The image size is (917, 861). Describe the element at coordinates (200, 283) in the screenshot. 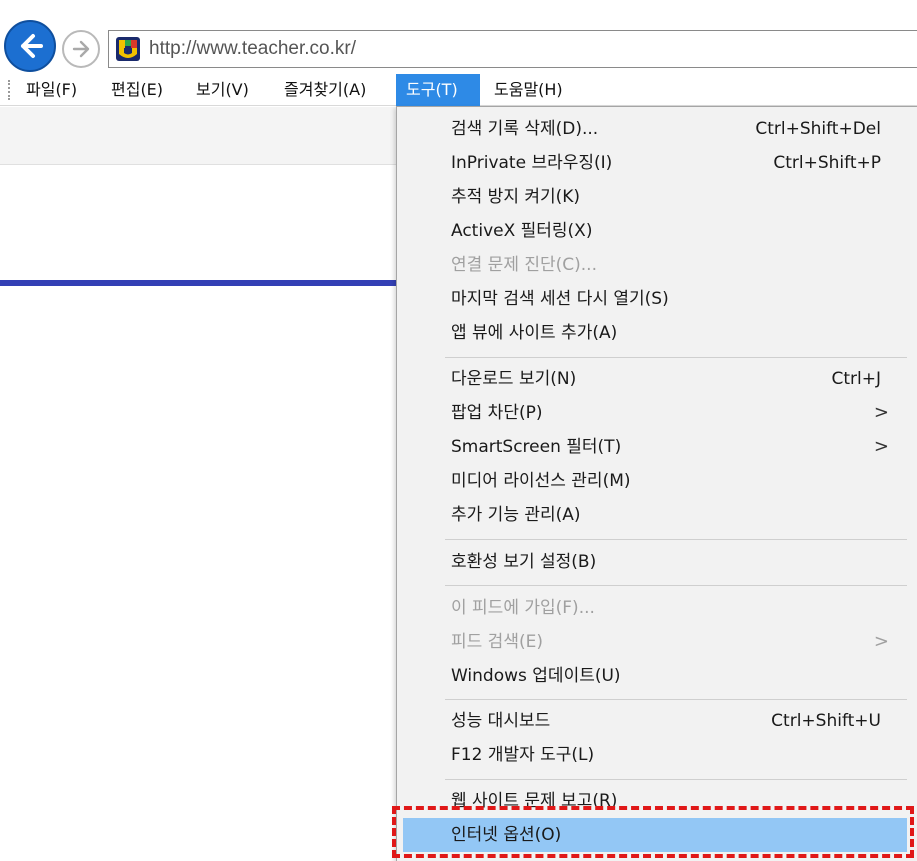

I see `page-accent-line` at that location.